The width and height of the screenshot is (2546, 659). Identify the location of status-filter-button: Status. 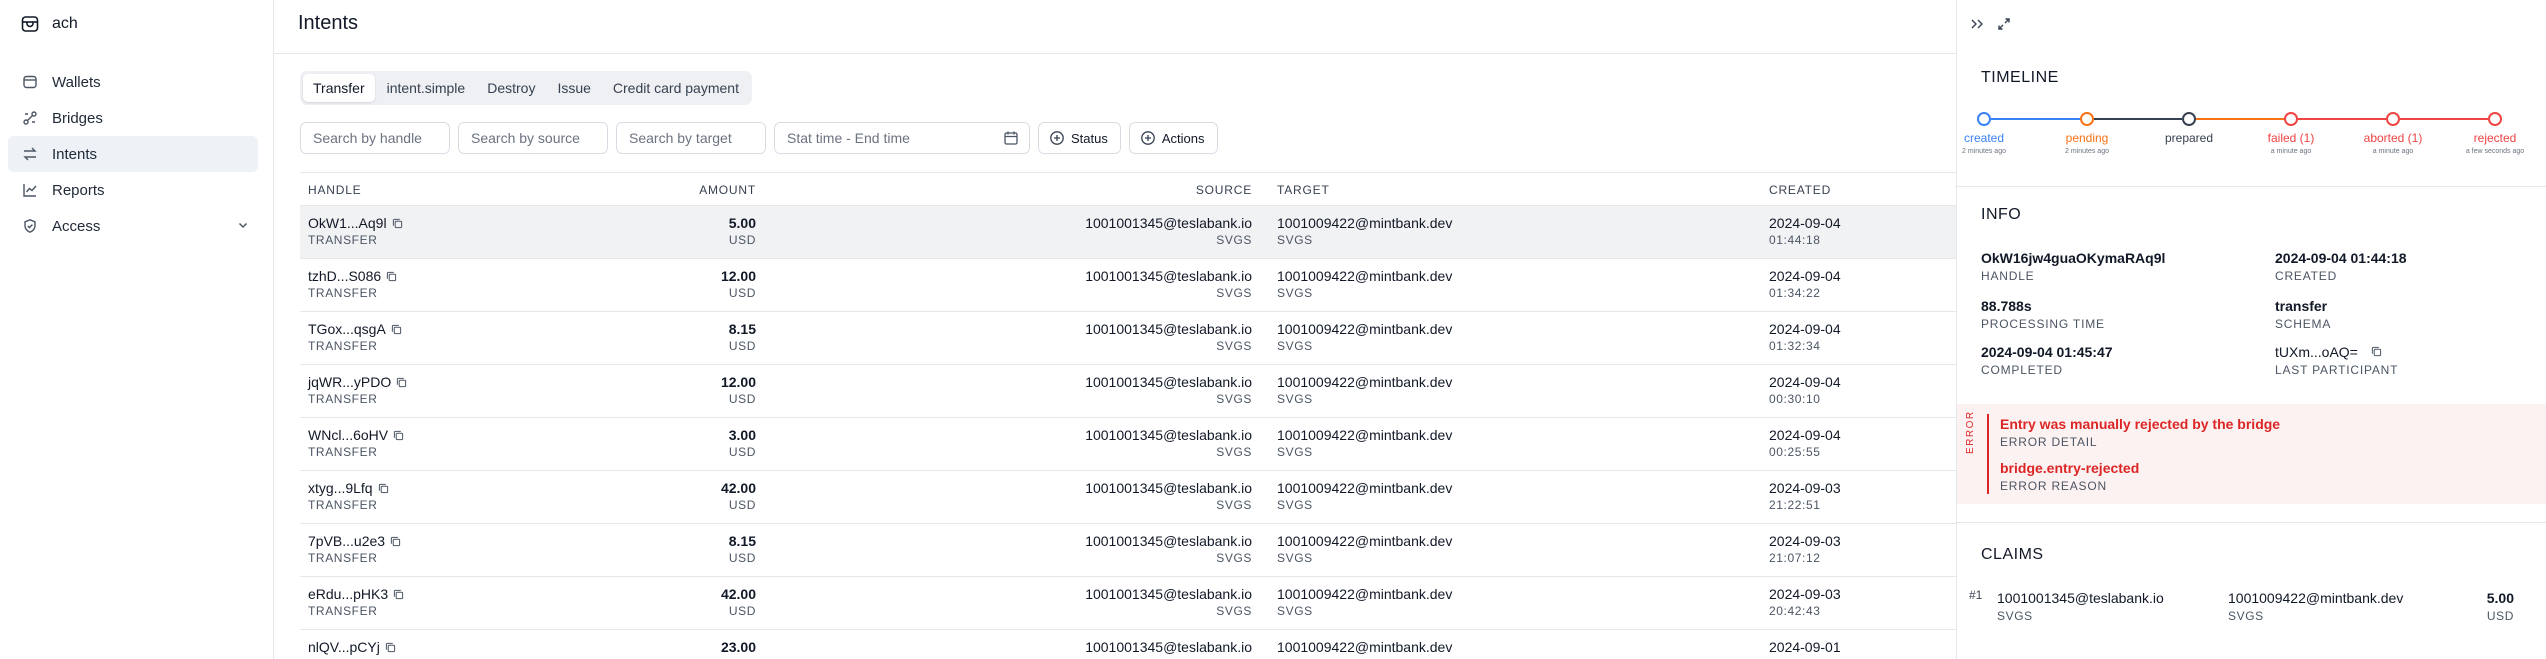
(1079, 138).